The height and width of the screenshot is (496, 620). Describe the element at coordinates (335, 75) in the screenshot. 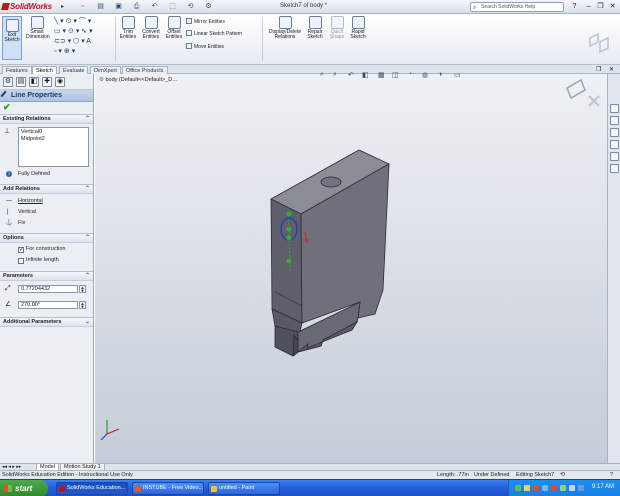

I see `zoom-area-icon: ⌕` at that location.